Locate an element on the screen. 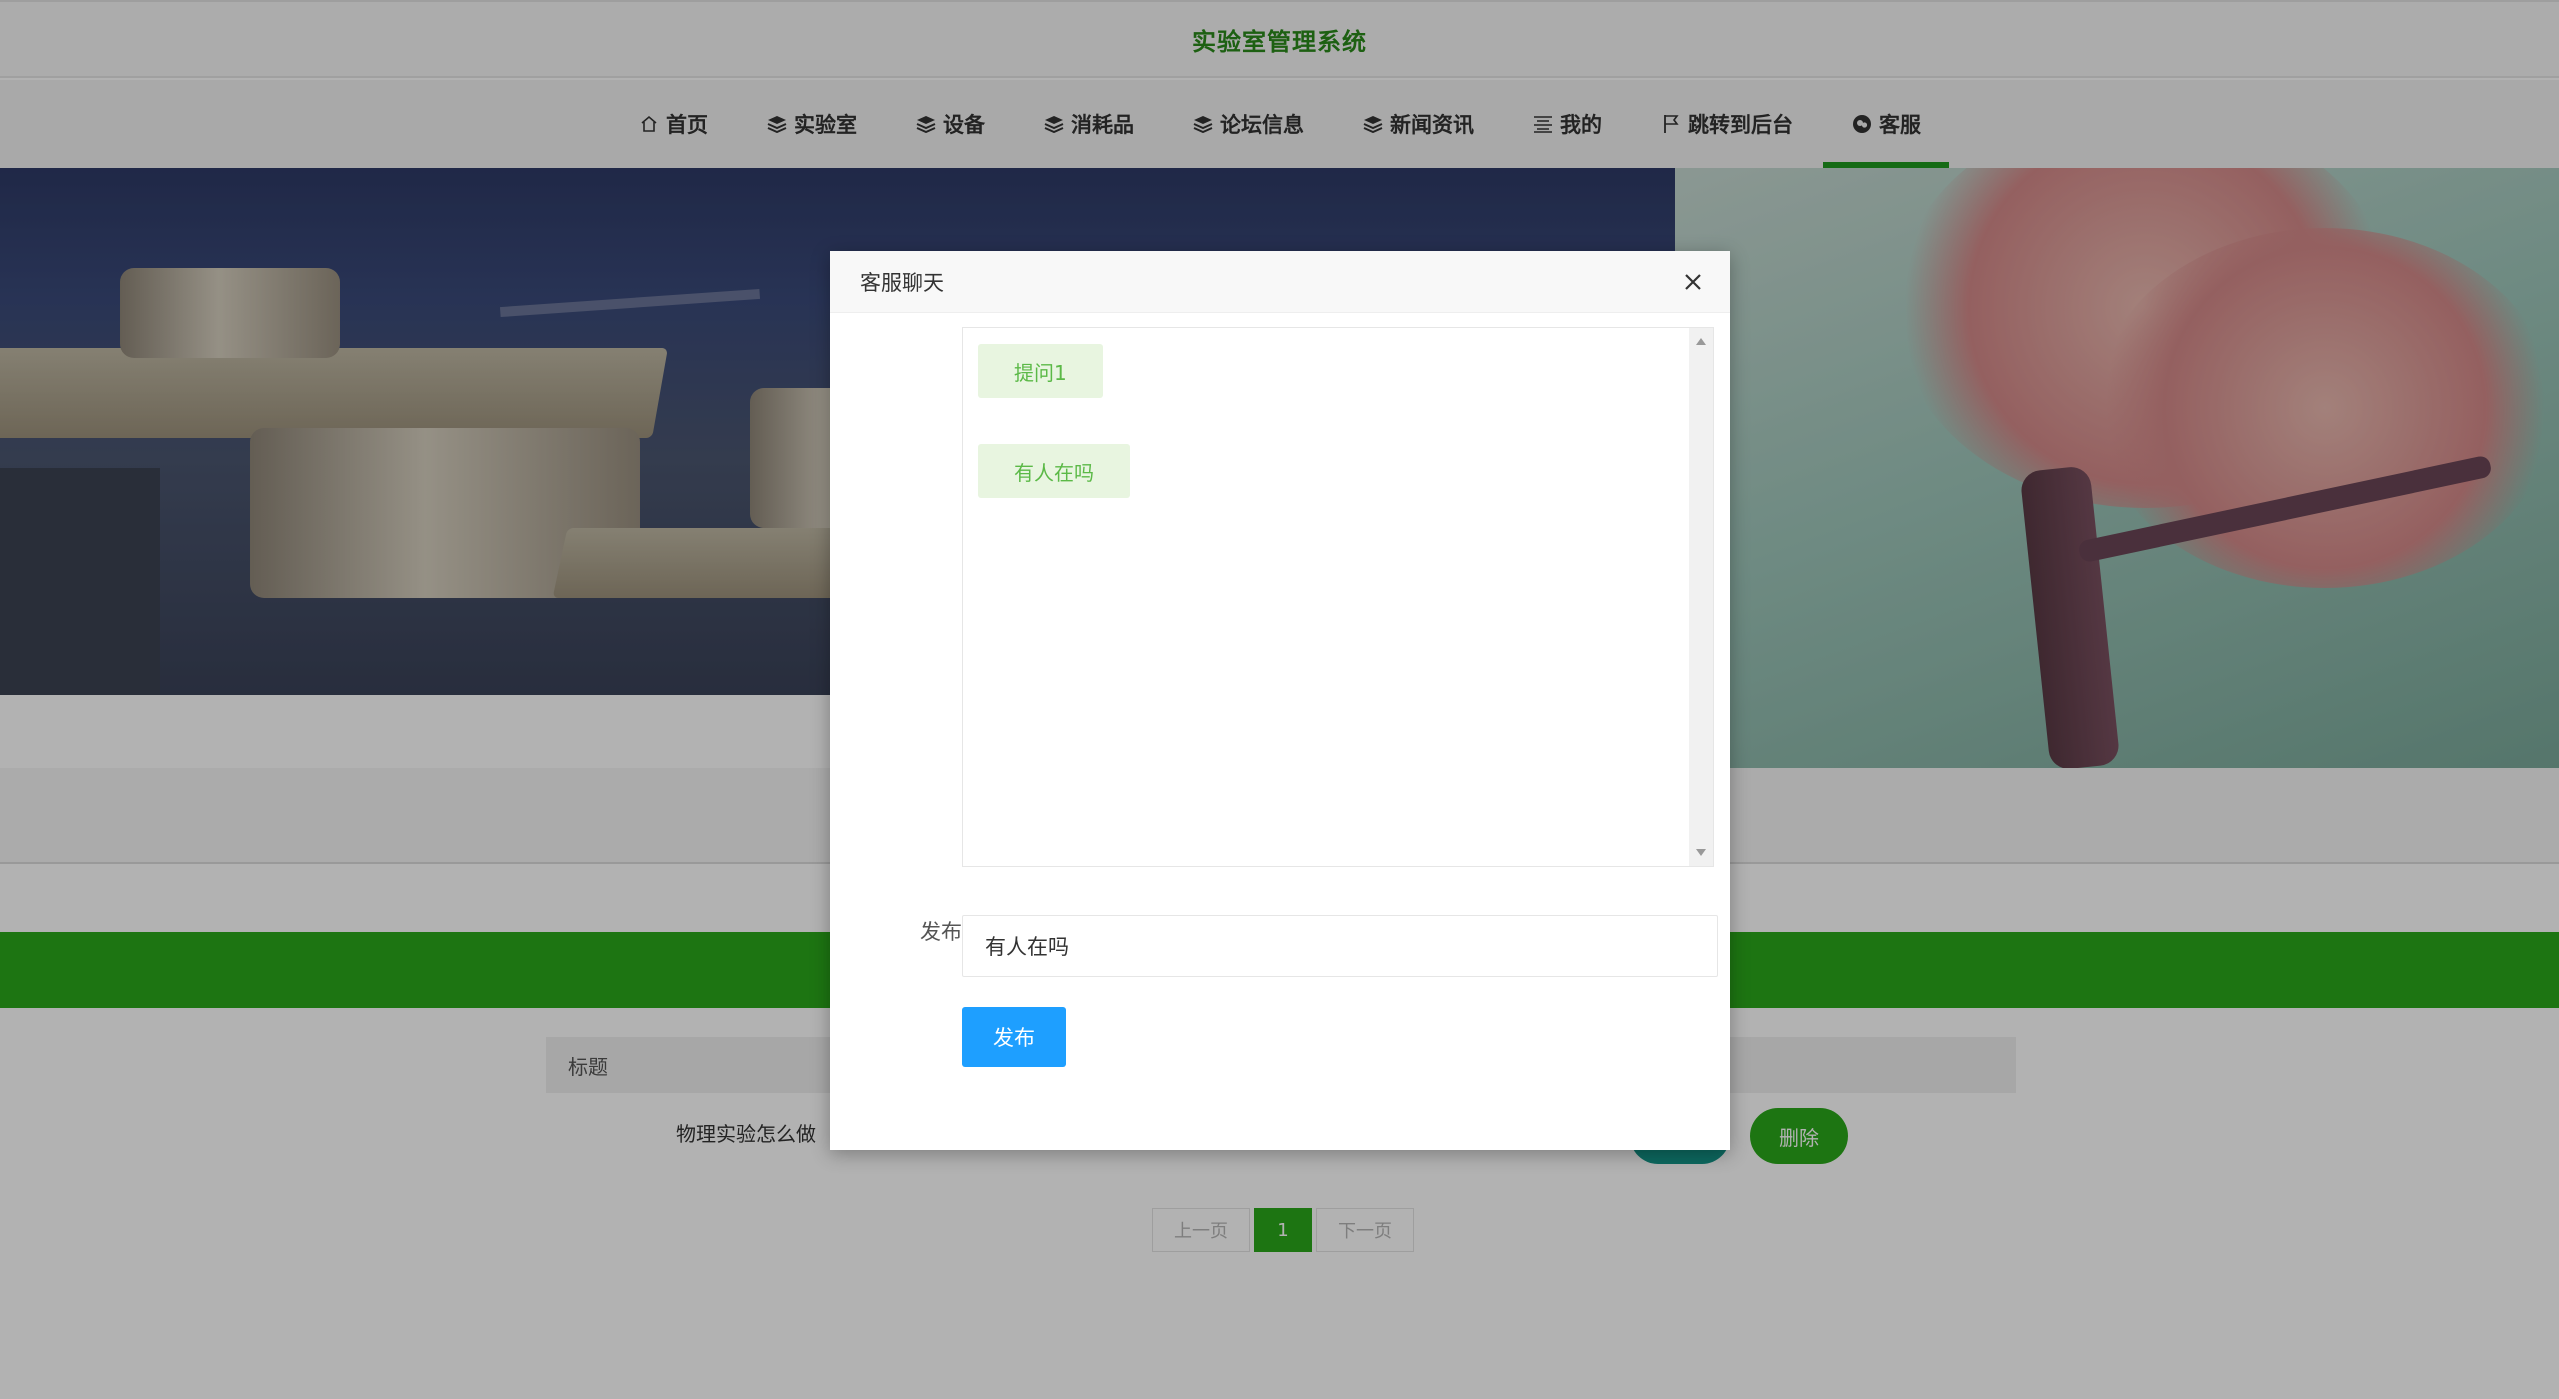  dialog-title: 客服聊天 is located at coordinates (902, 282).